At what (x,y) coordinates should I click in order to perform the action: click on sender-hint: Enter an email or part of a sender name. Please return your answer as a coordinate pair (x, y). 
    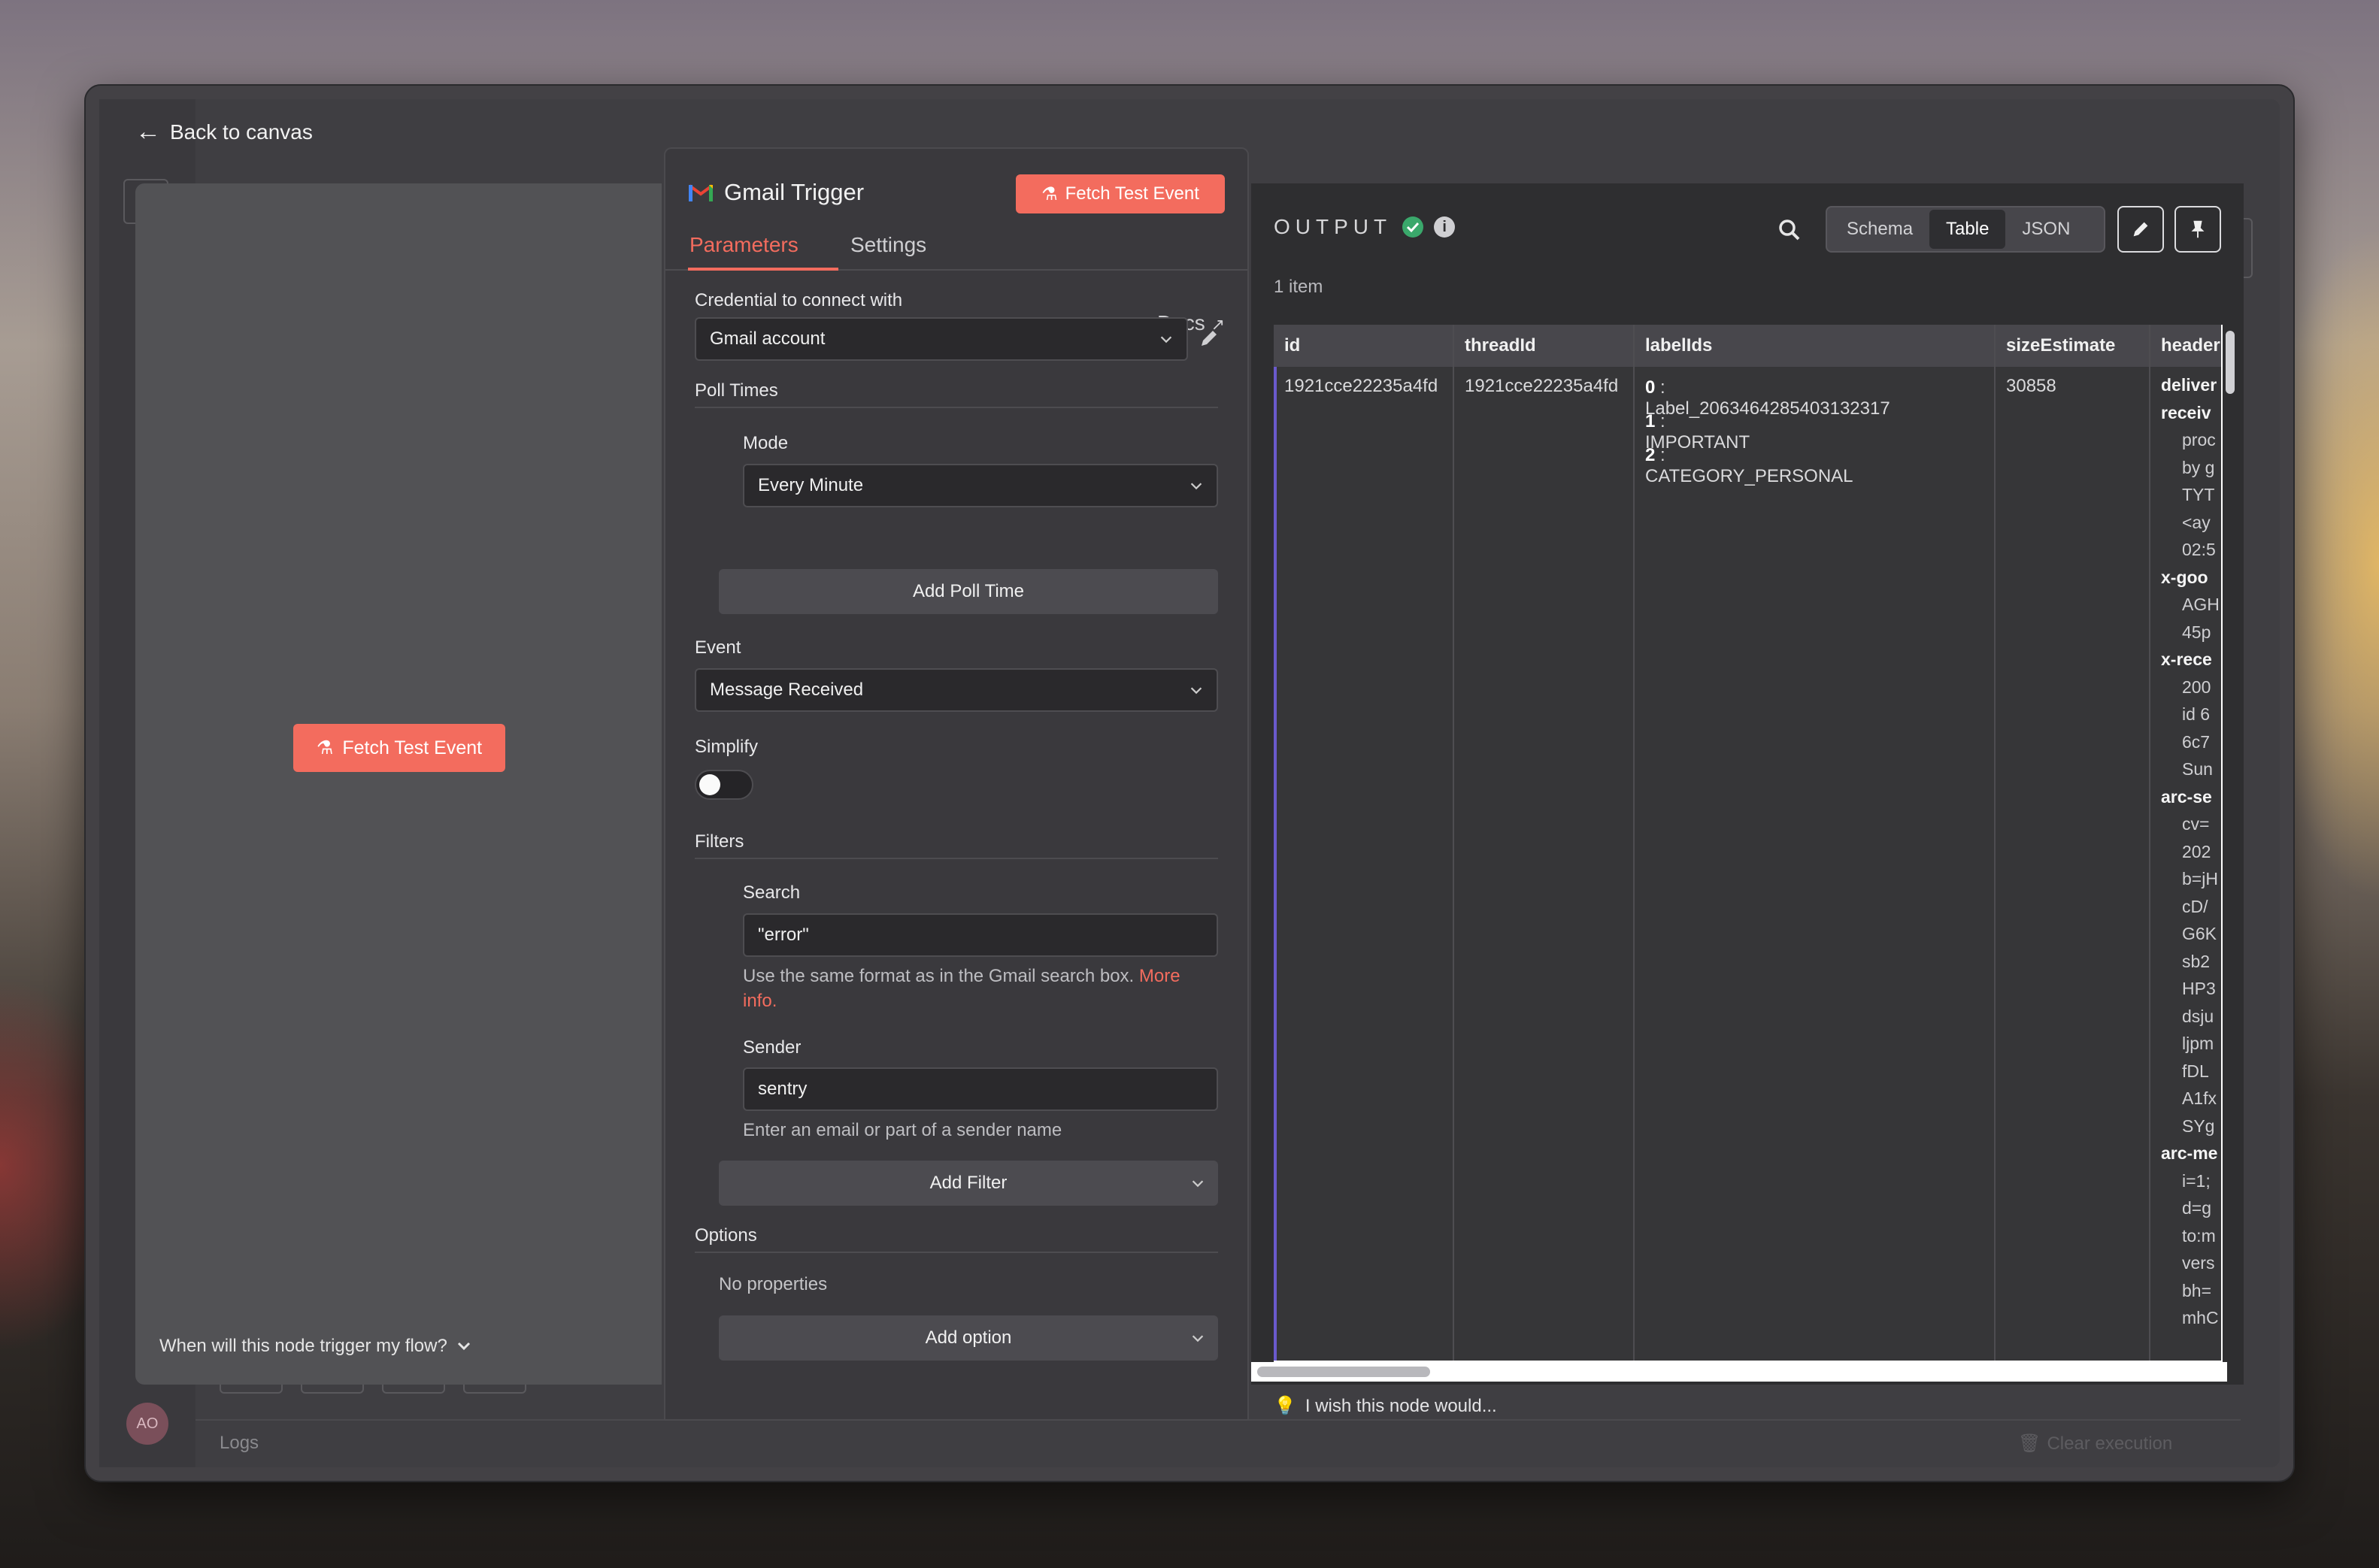
    Looking at the image, I should click on (902, 1130).